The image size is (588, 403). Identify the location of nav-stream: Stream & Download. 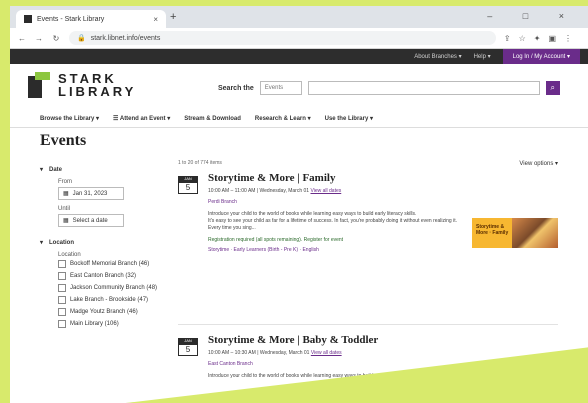
(212, 119).